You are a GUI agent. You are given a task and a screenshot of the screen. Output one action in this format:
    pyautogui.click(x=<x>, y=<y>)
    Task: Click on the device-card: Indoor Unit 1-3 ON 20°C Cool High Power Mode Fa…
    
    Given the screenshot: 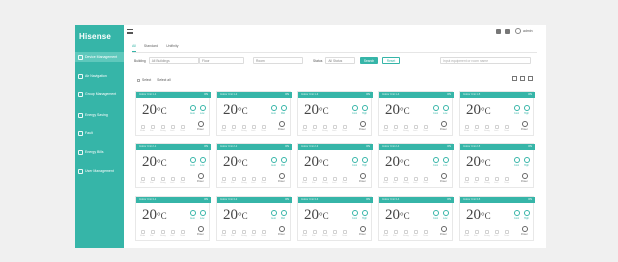 What is the action you would take?
    pyautogui.click(x=335, y=113)
    